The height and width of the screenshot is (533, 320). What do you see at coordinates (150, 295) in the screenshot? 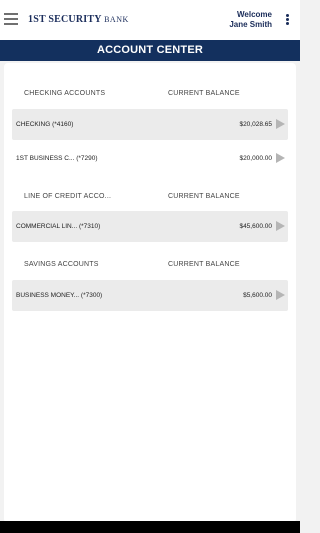
I see `account-row-money-market-7300: BUSINESS MONEY... (*7300) $5,600.00` at bounding box center [150, 295].